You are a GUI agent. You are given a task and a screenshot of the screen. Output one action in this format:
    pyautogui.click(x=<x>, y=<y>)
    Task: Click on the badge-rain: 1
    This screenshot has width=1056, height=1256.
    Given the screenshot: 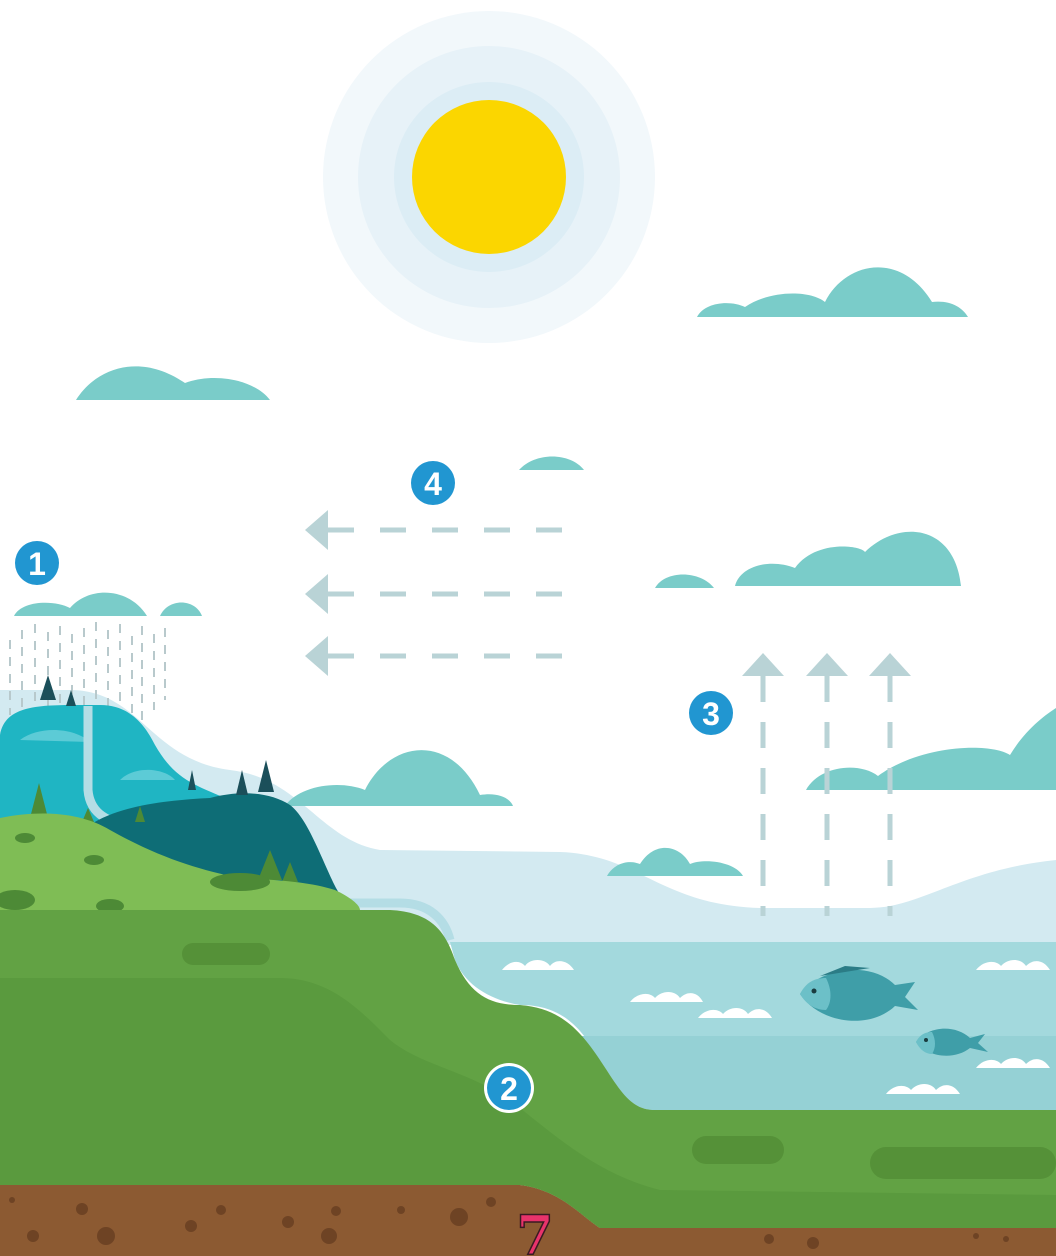 What is the action you would take?
    pyautogui.click(x=37, y=563)
    